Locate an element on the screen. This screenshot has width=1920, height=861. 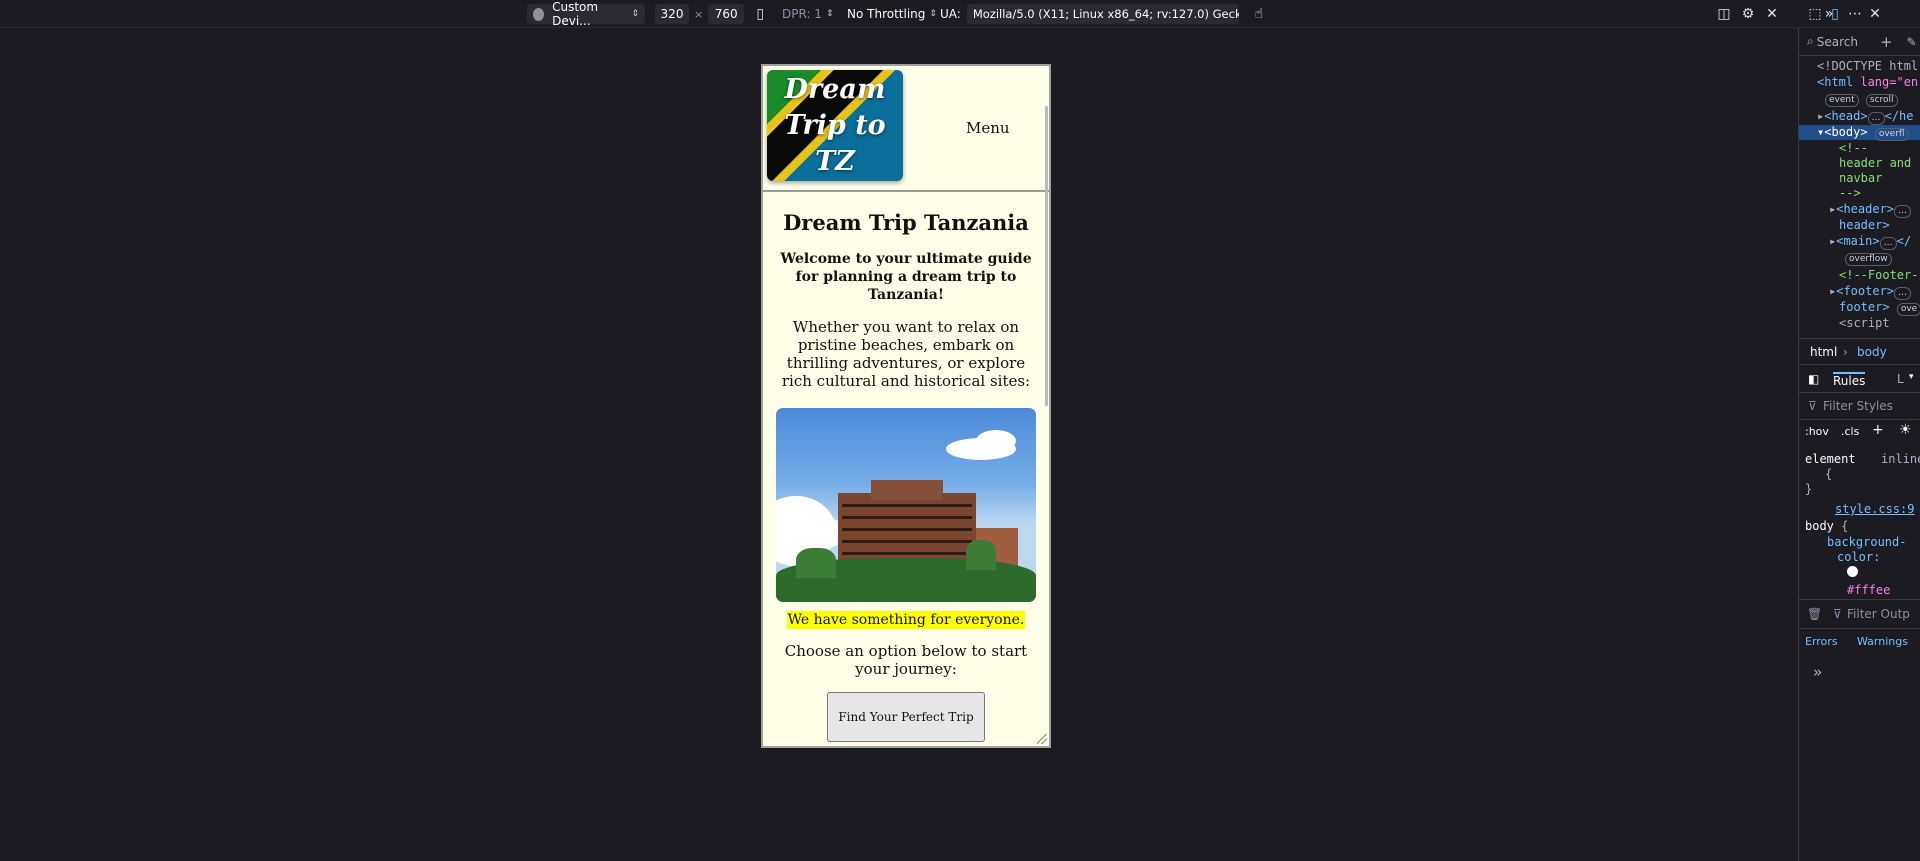
breadcrumb-body: body is located at coordinates (1872, 352).